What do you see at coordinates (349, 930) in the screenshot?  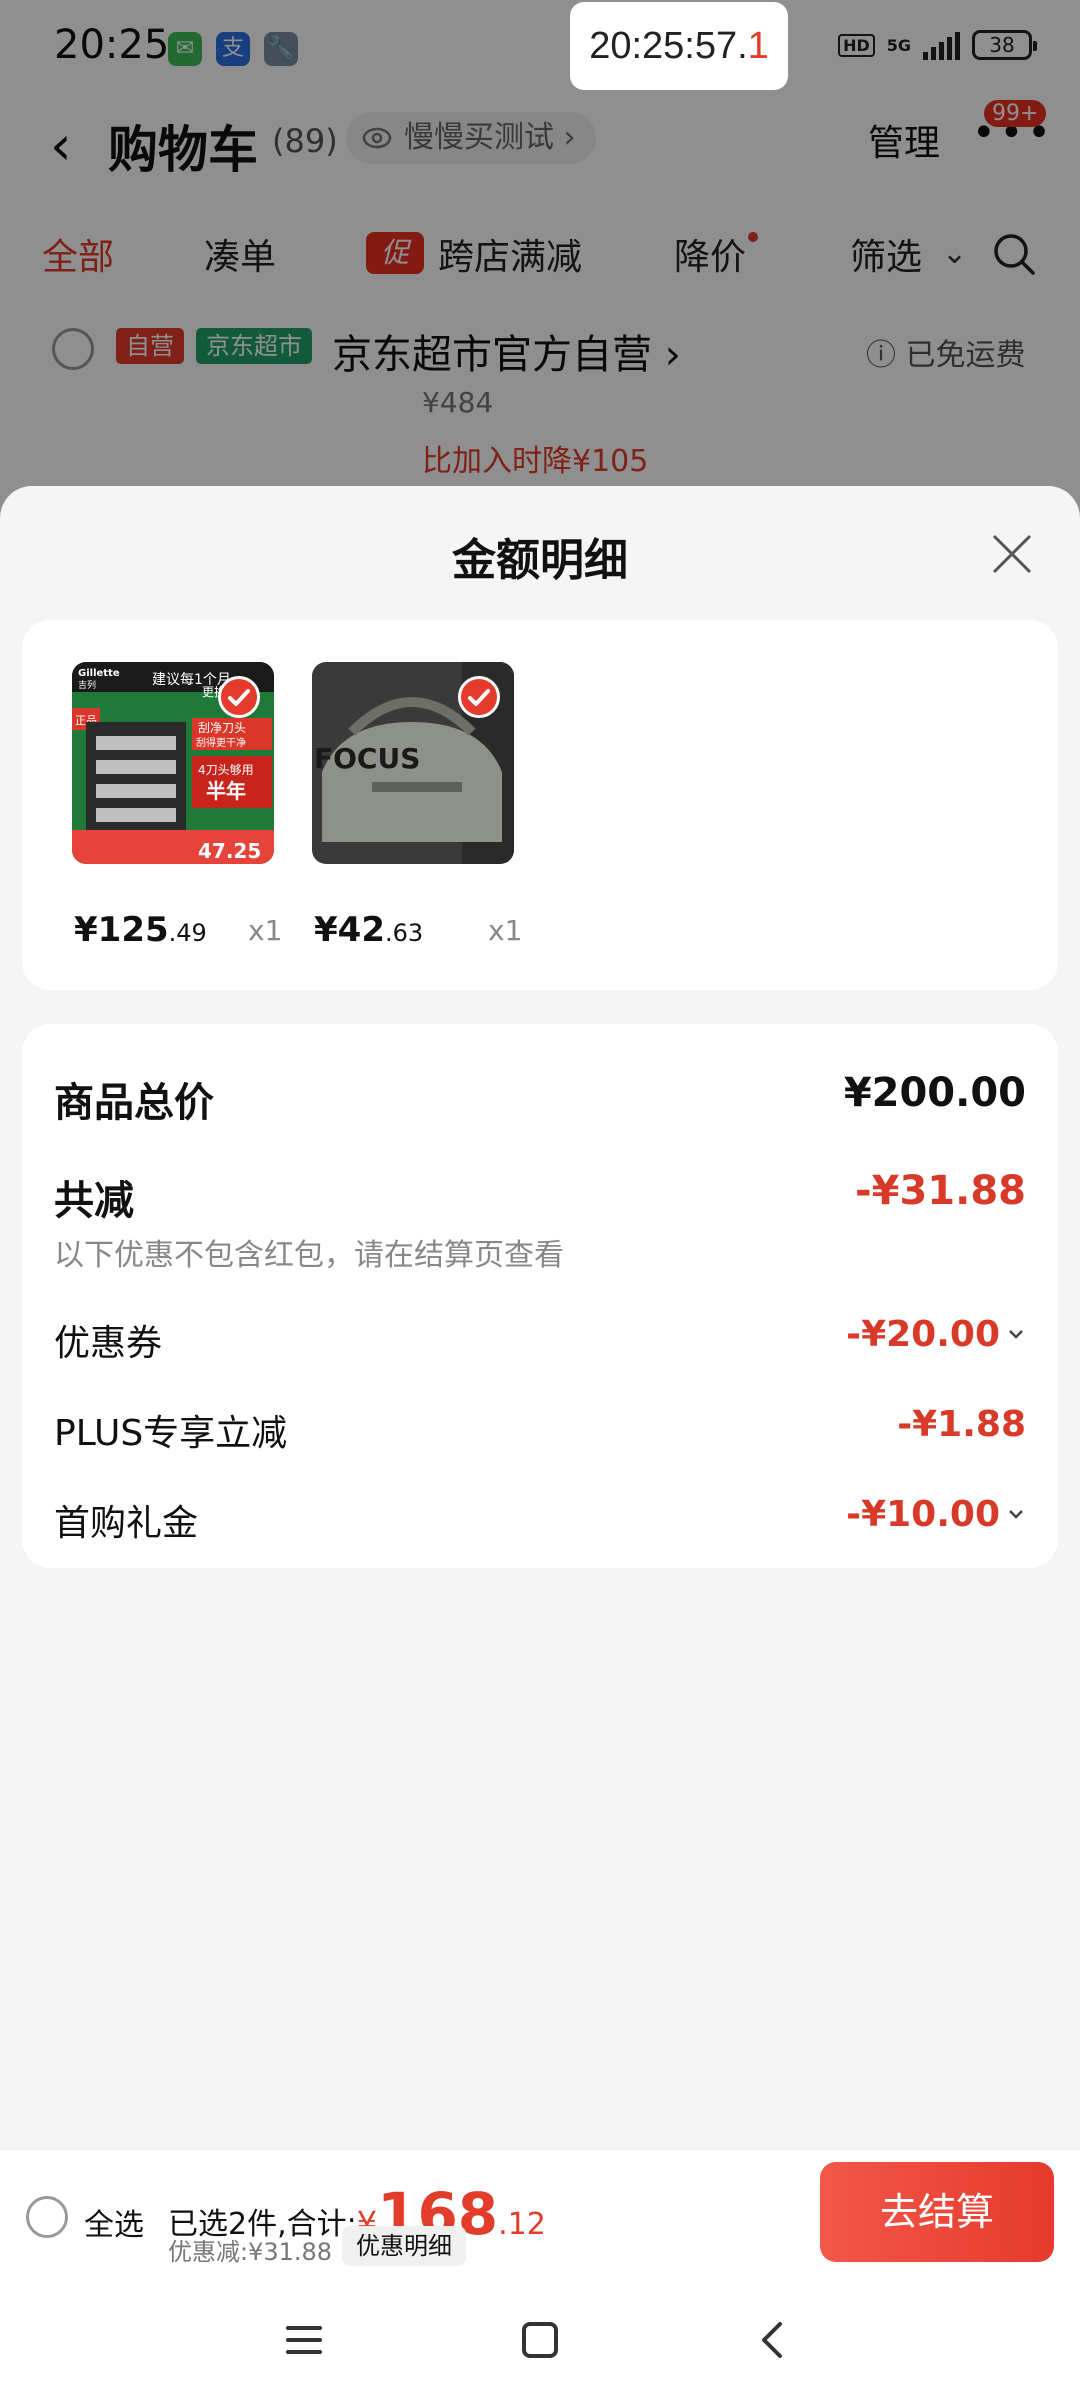 I see `price-int: ¥42` at bounding box center [349, 930].